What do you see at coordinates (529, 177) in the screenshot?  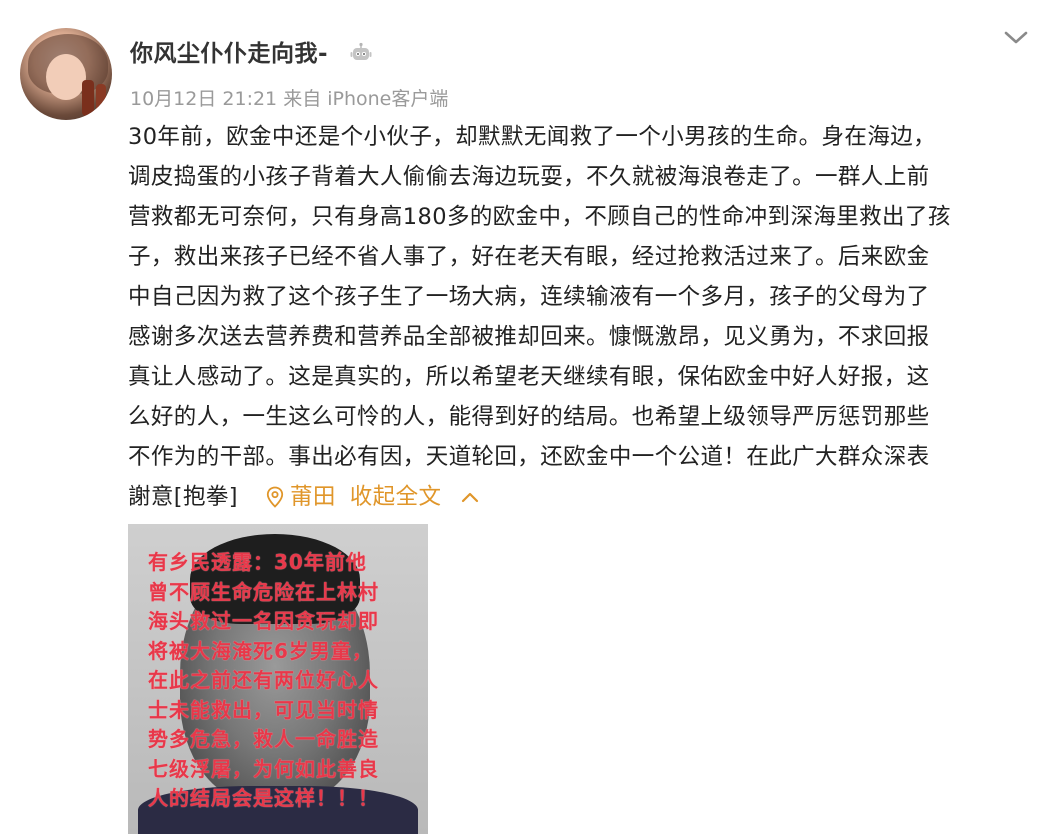 I see `post-body-line: 调皮捣蛋的小孩子背着大人偷偷去海边玩耍，不久就被海浪卷走了。一群人上前` at bounding box center [529, 177].